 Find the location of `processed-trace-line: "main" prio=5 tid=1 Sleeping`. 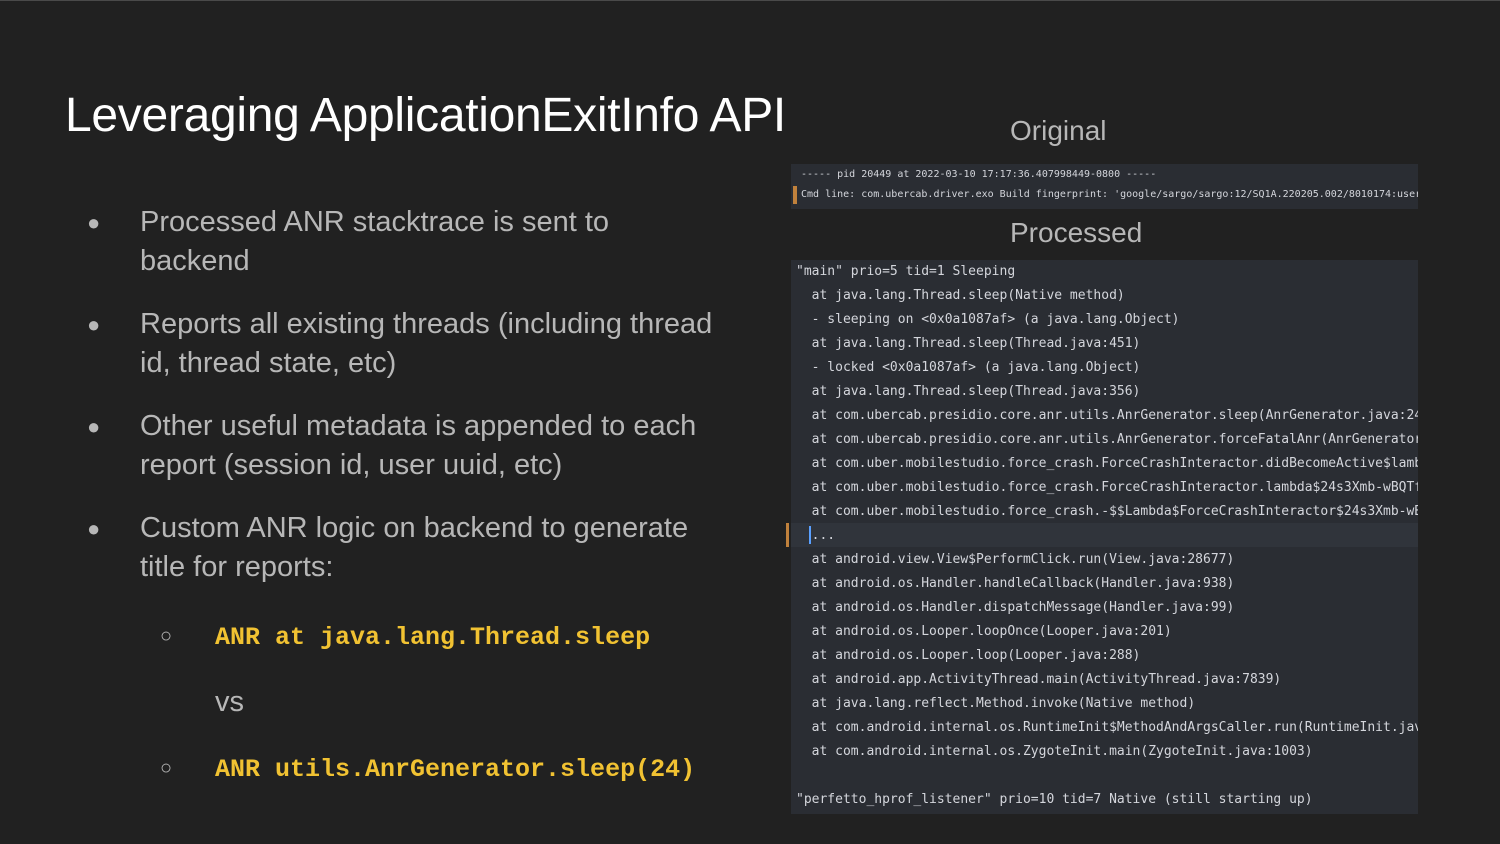

processed-trace-line: "main" prio=5 tid=1 Sleeping is located at coordinates (906, 271).